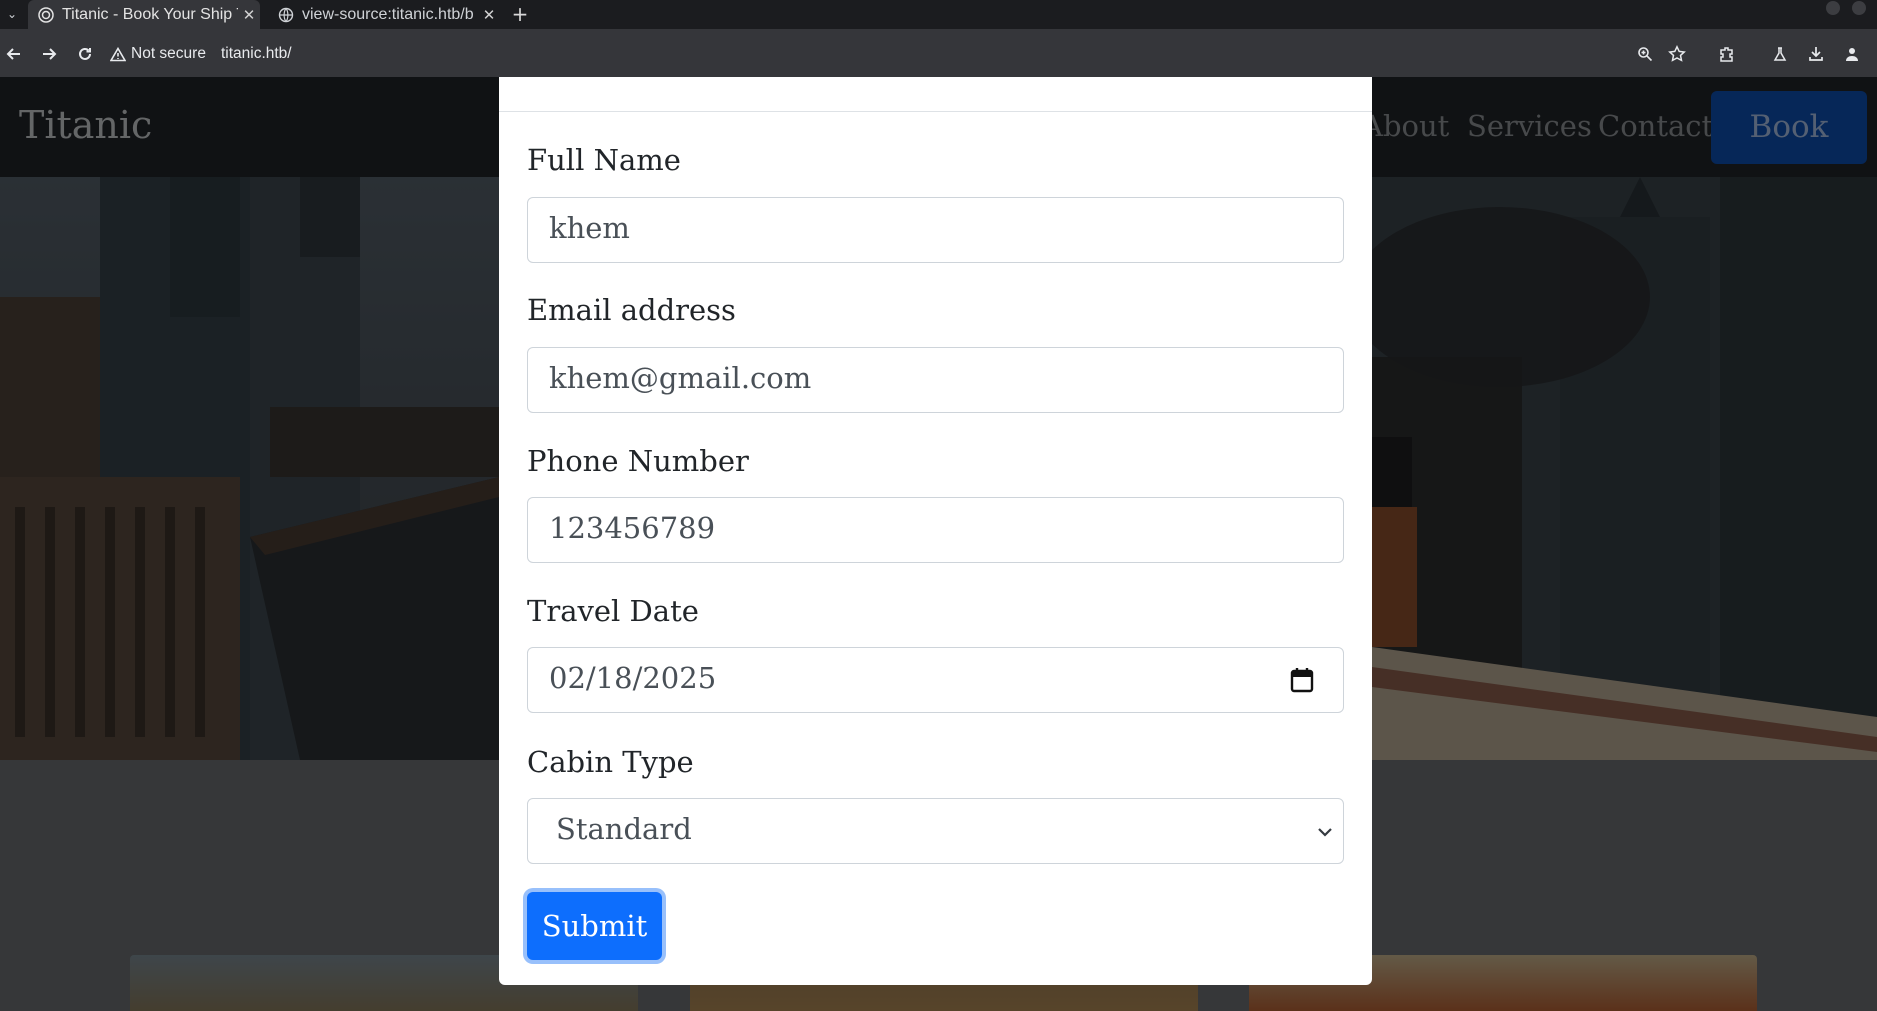 The width and height of the screenshot is (1877, 1011). I want to click on travel-date-label: Travel Date, so click(613, 611).